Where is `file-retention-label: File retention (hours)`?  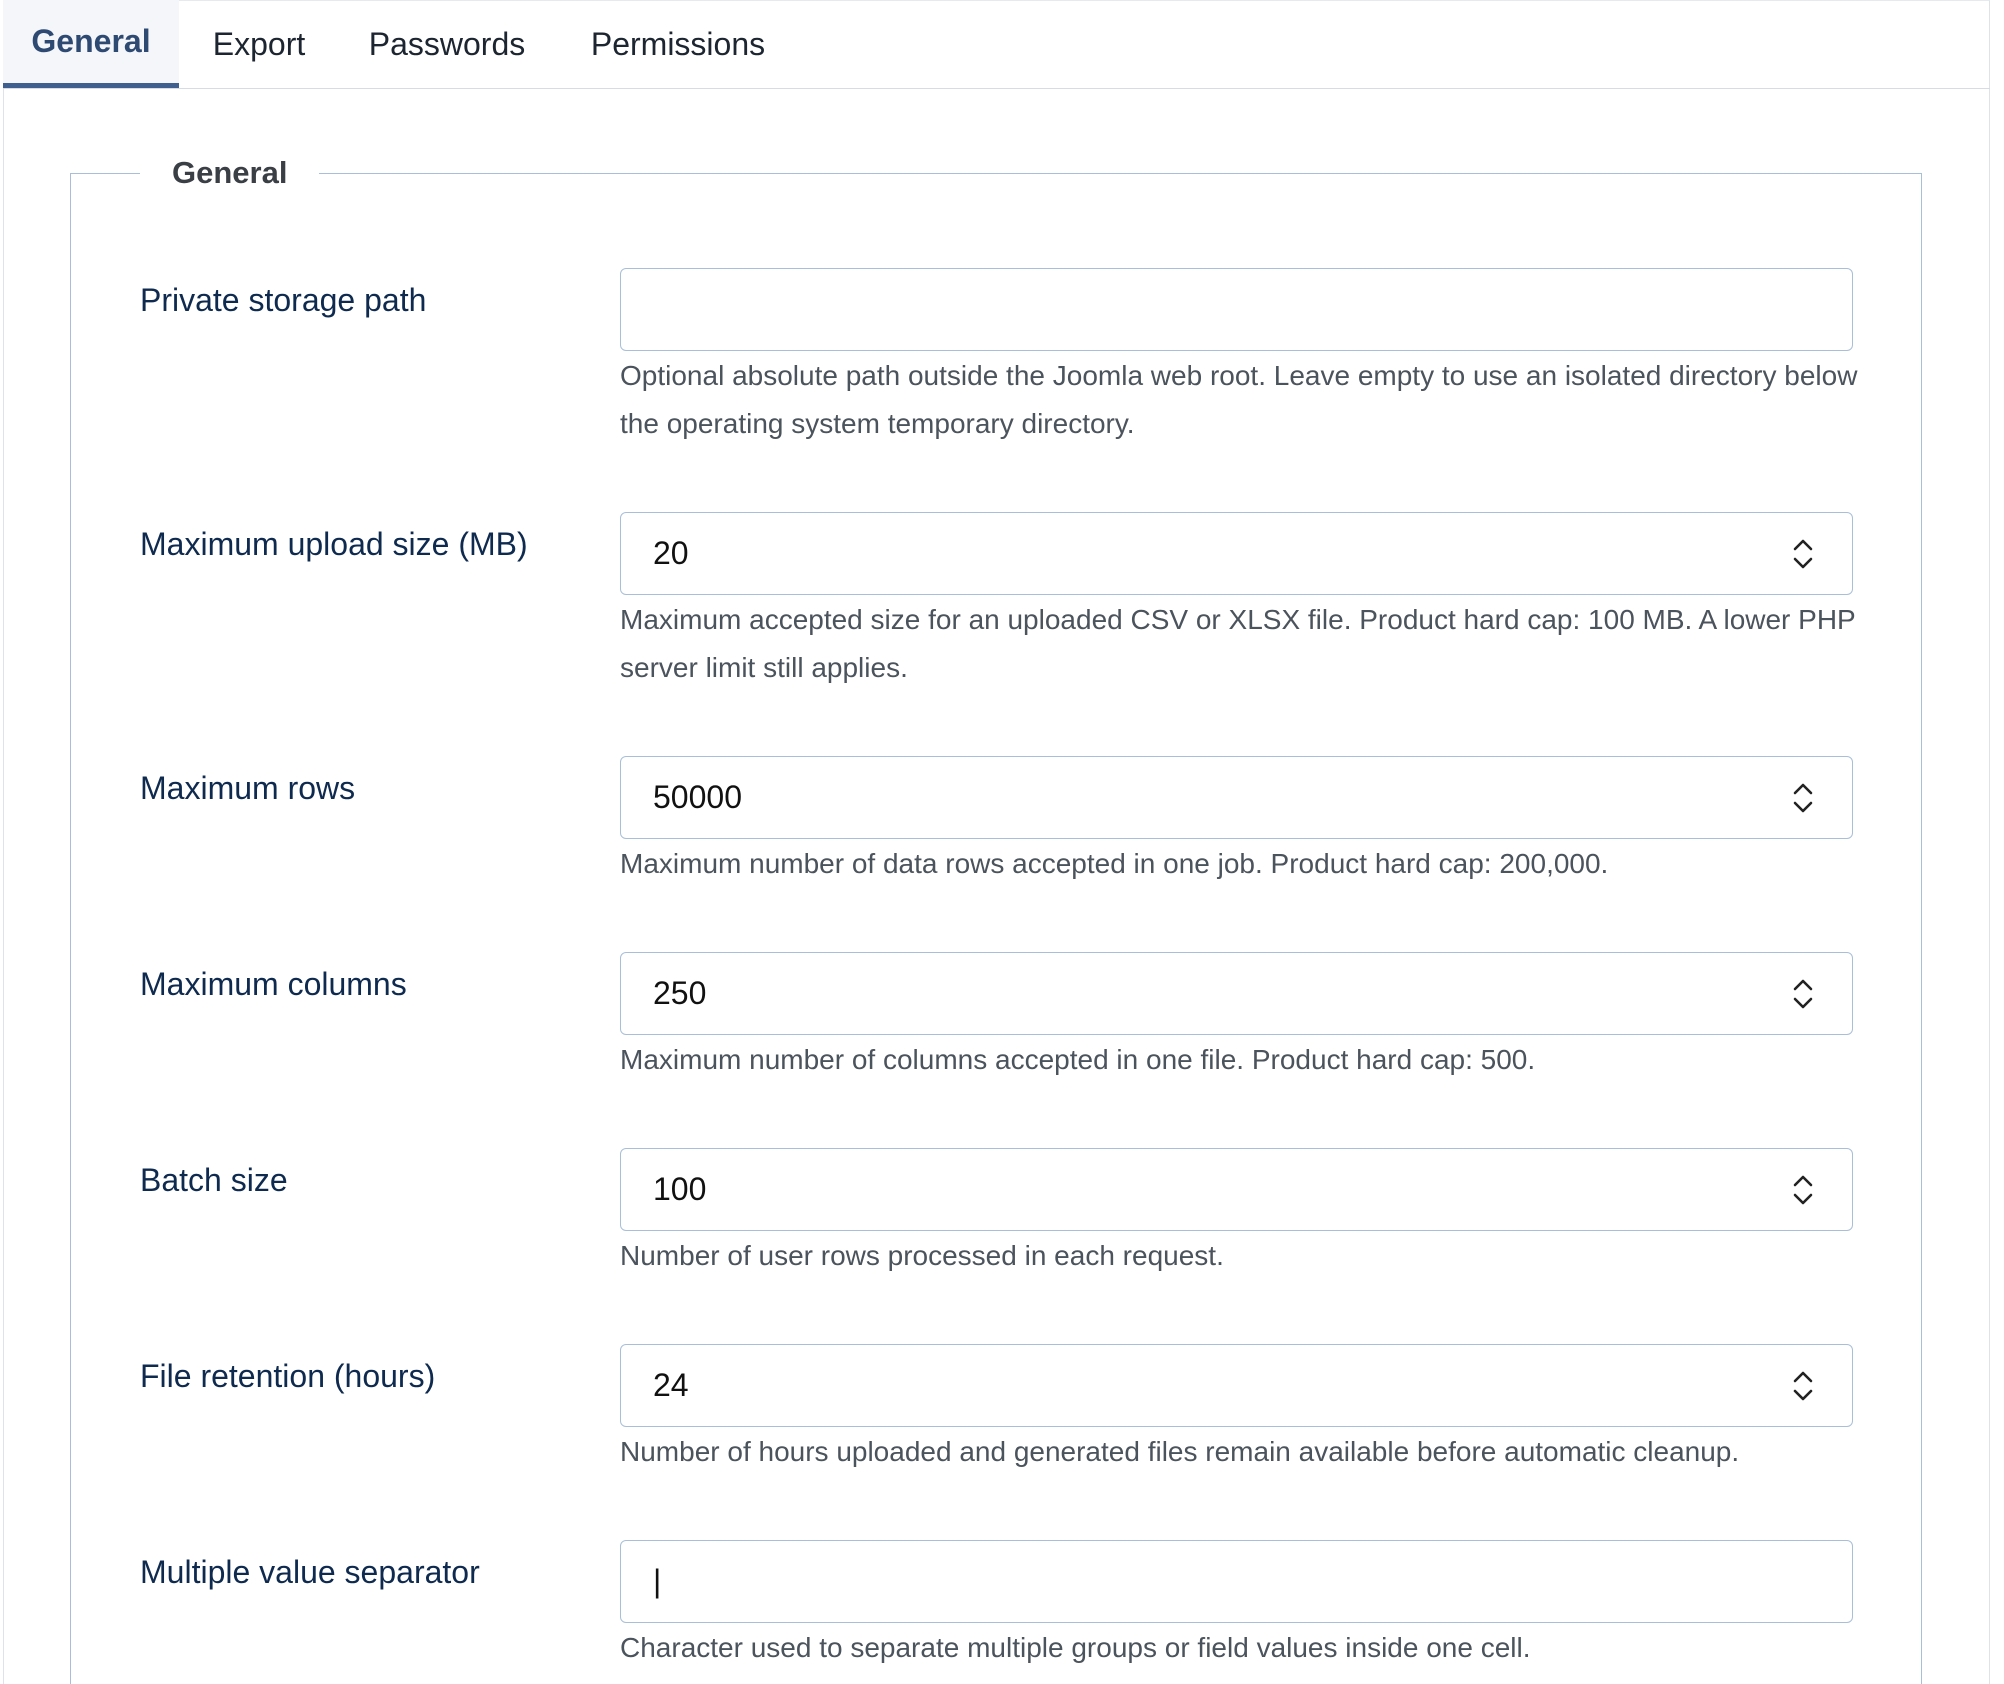
file-retention-label: File retention (hours) is located at coordinates (288, 1376).